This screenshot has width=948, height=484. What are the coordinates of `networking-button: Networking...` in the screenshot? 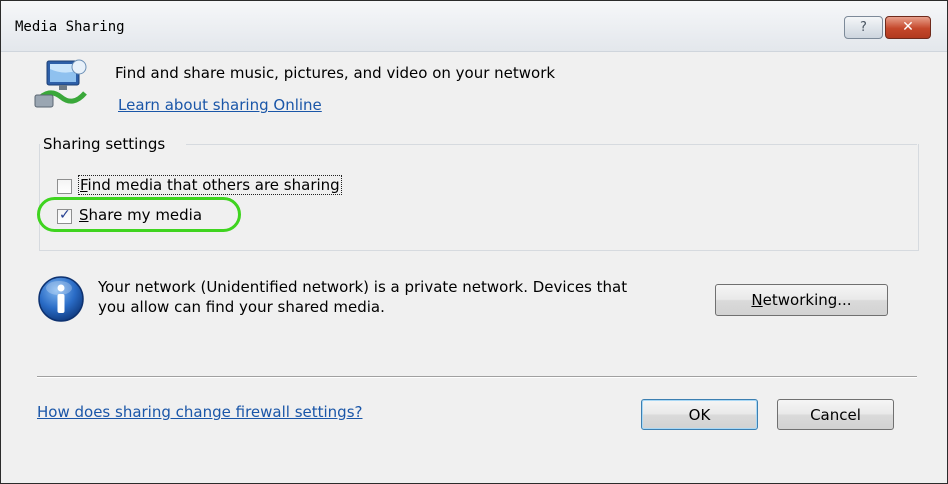 It's located at (801, 300).